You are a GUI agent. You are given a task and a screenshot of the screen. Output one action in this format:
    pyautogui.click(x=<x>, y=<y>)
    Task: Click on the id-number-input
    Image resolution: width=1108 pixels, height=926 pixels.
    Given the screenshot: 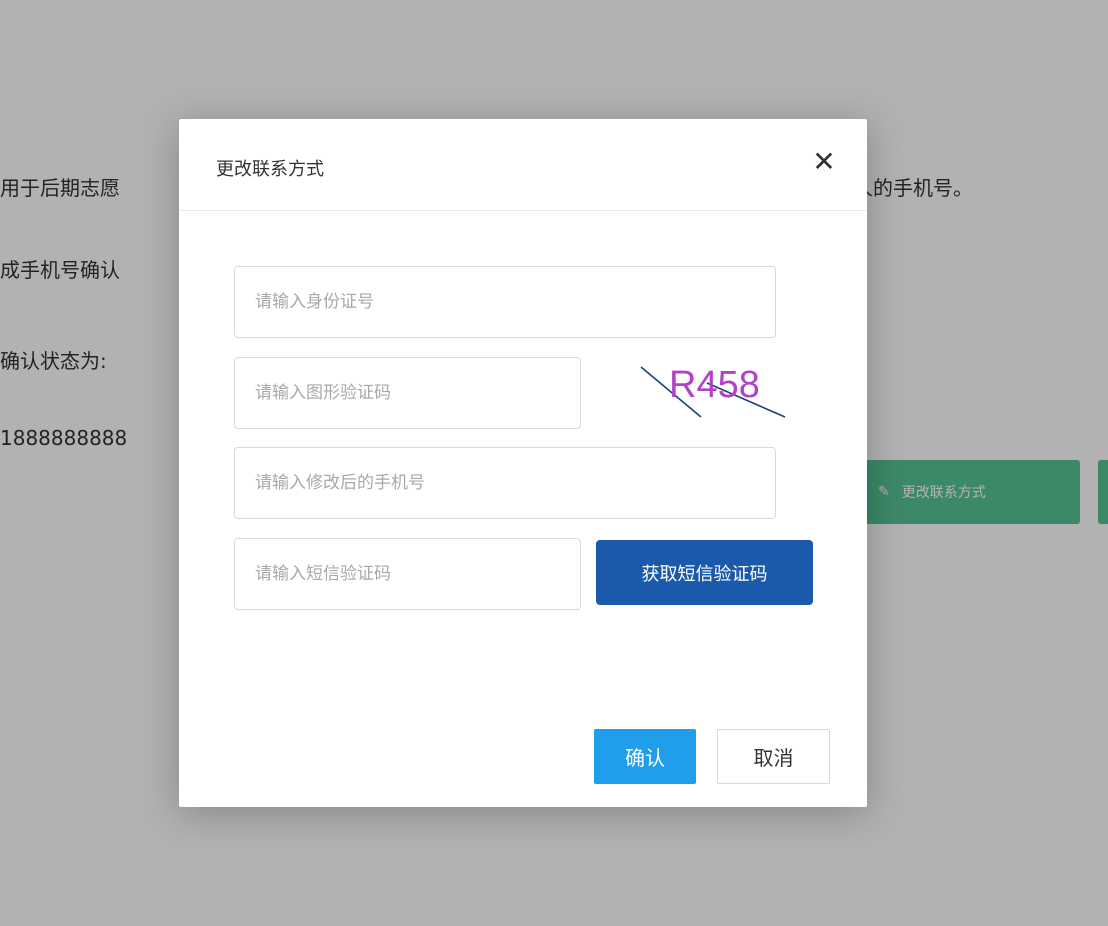 What is the action you would take?
    pyautogui.click(x=505, y=302)
    